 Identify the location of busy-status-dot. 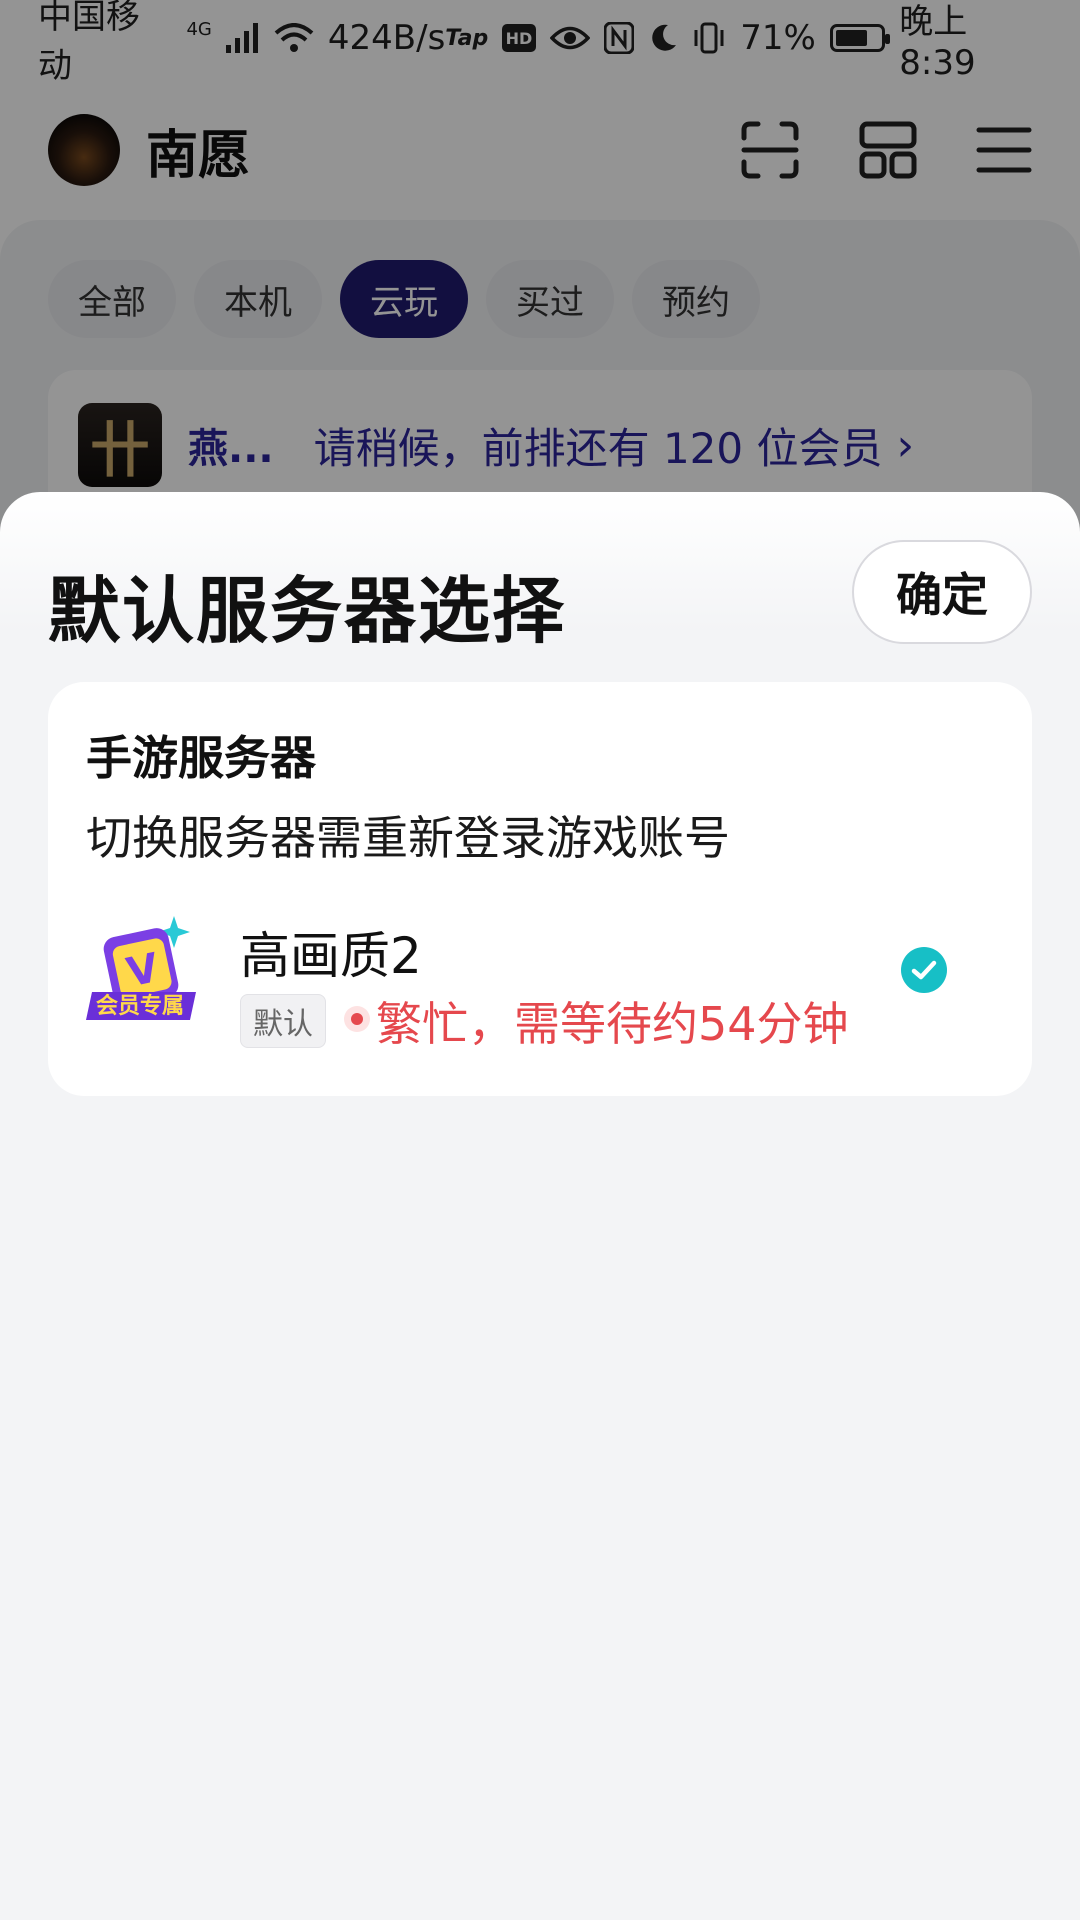
(357, 1019).